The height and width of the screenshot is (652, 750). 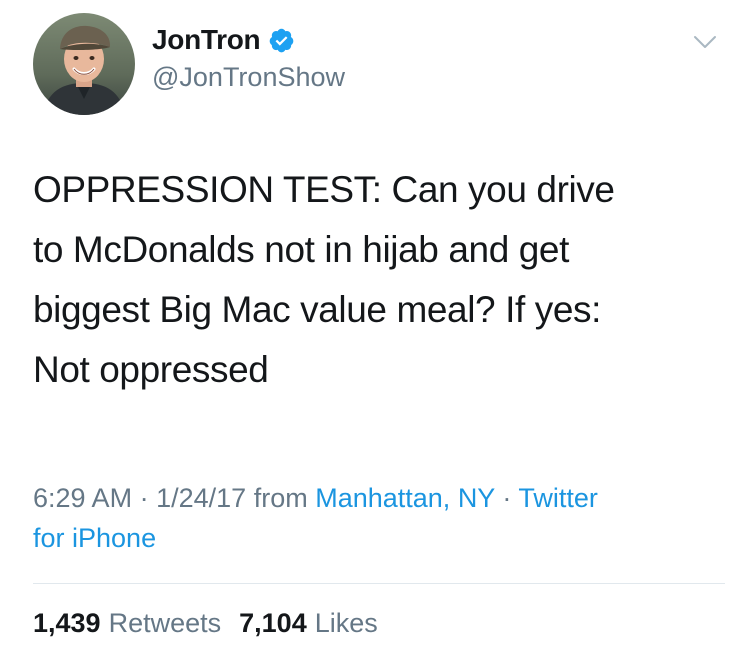 What do you see at coordinates (67, 623) in the screenshot?
I see `retweets-count: 1,439` at bounding box center [67, 623].